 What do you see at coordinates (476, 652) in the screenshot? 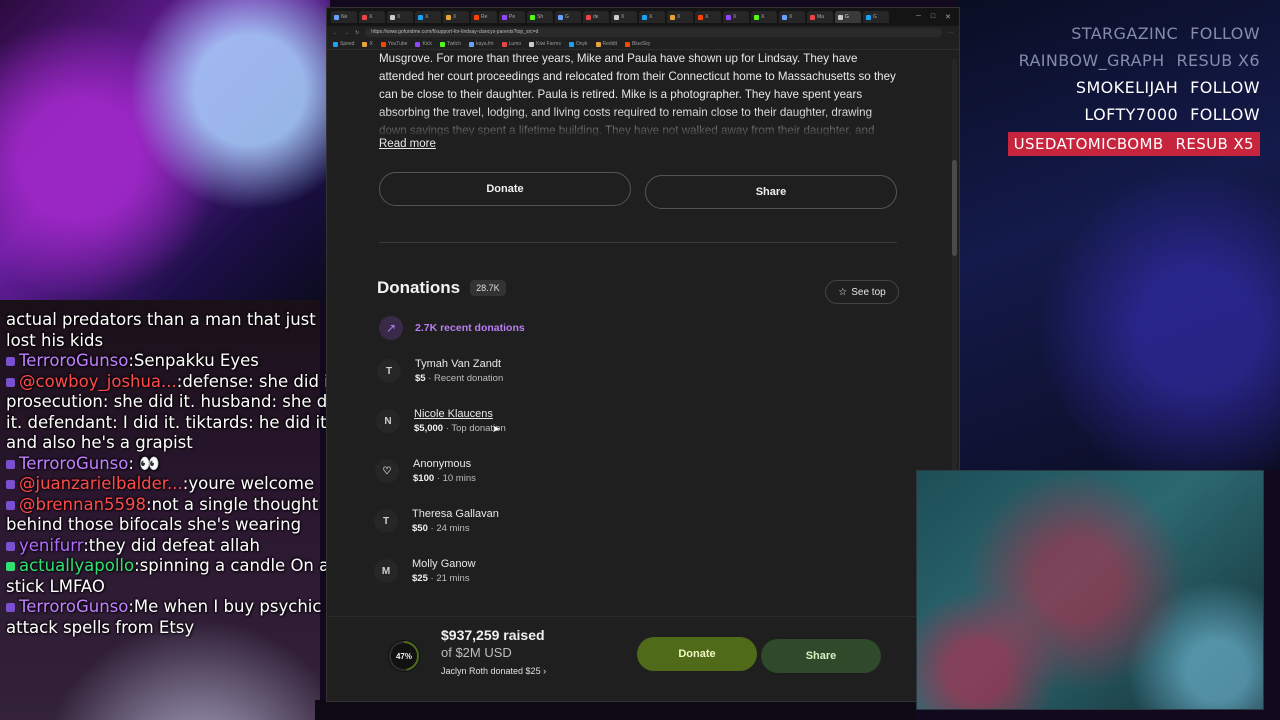
I see `goal-amount: of $2M USD` at bounding box center [476, 652].